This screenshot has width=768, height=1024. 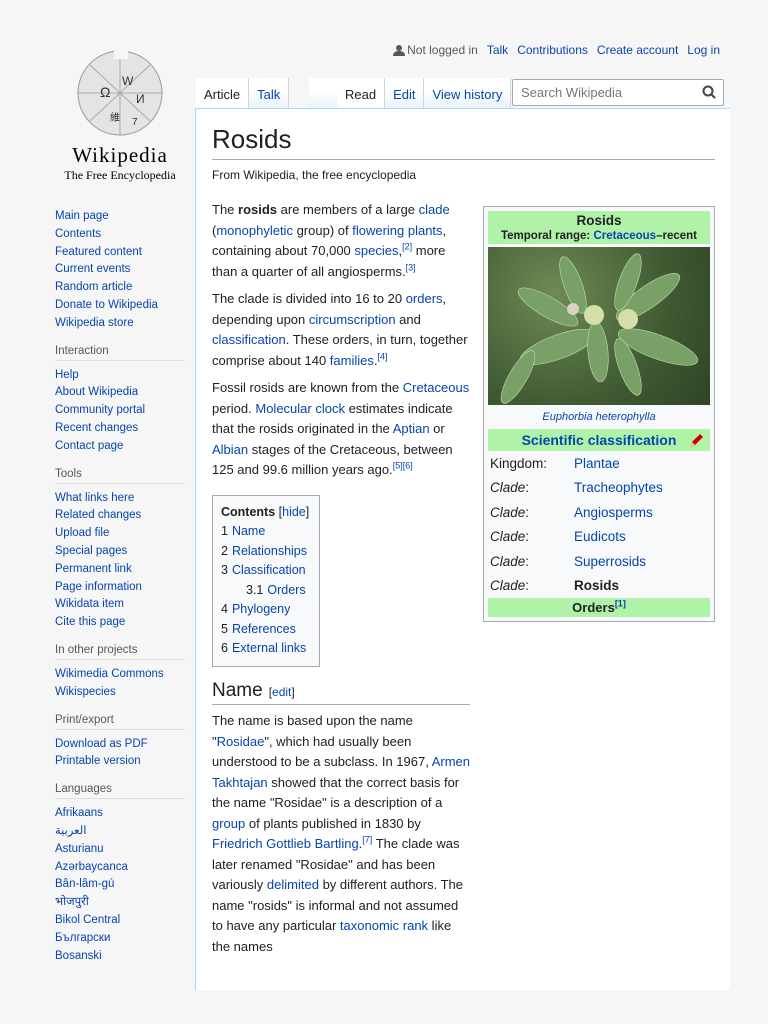 What do you see at coordinates (376, 250) in the screenshot?
I see `article-link: species` at bounding box center [376, 250].